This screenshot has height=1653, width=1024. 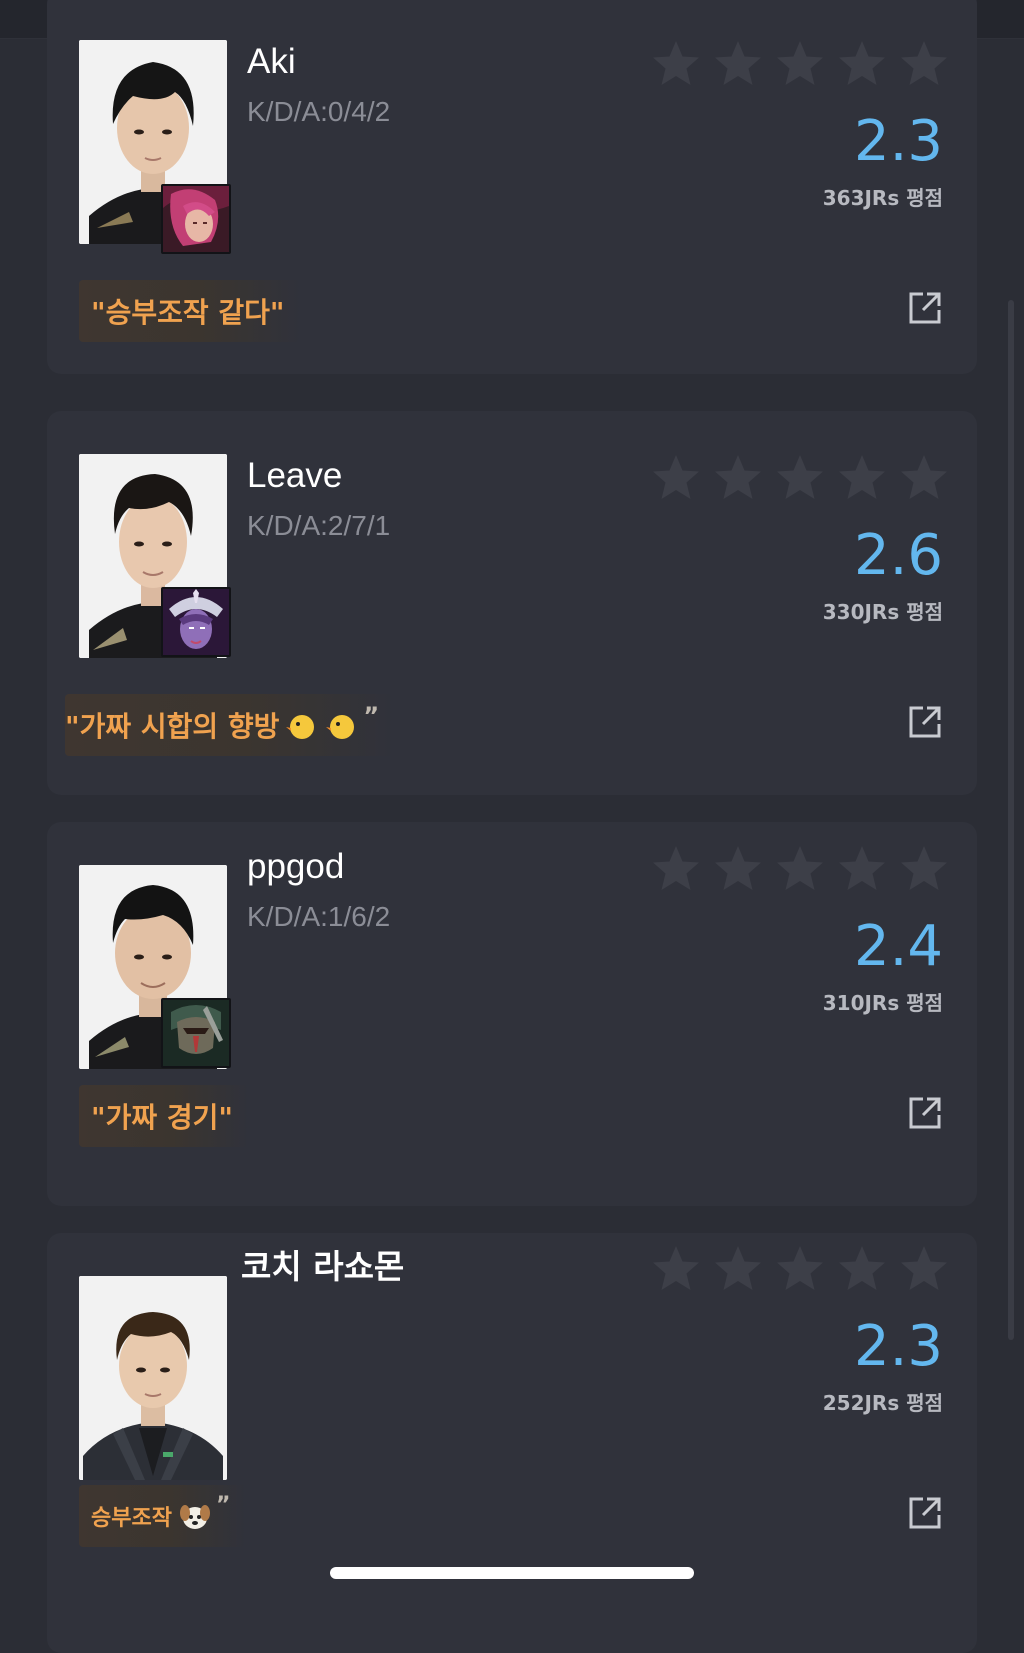 I want to click on top-comment: "가짜 시합의 향방 ”, so click(x=230, y=725).